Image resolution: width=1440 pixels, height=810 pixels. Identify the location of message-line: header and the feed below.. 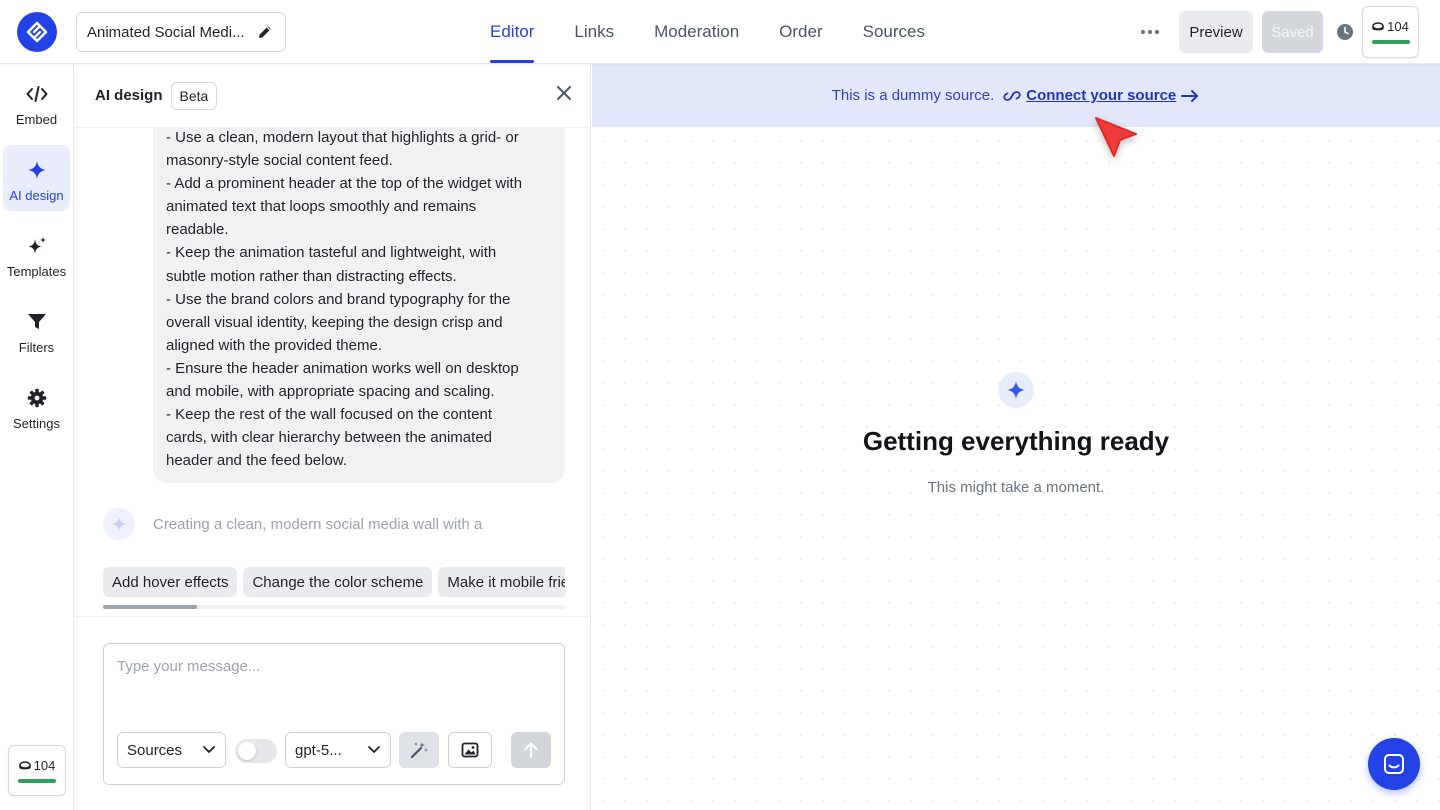
(256, 461).